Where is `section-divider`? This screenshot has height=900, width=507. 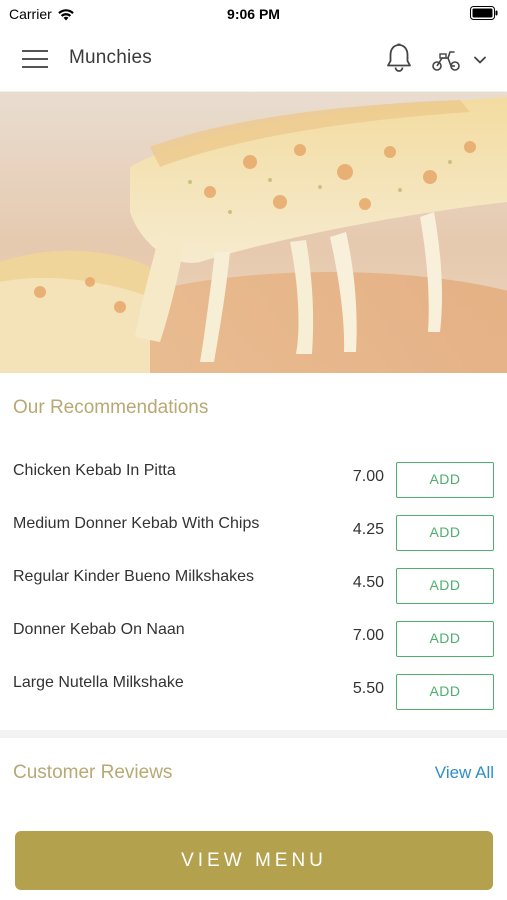 section-divider is located at coordinates (253, 734).